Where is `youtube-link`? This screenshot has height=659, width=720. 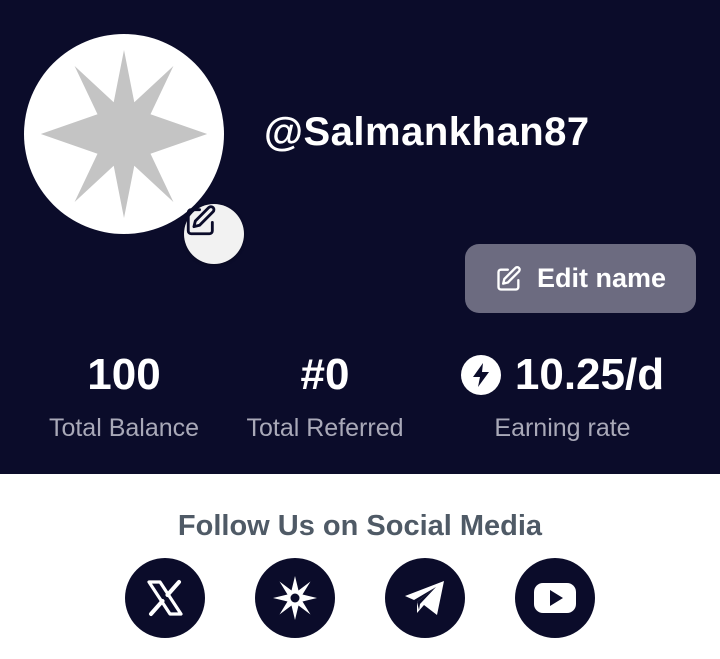 youtube-link is located at coordinates (555, 598).